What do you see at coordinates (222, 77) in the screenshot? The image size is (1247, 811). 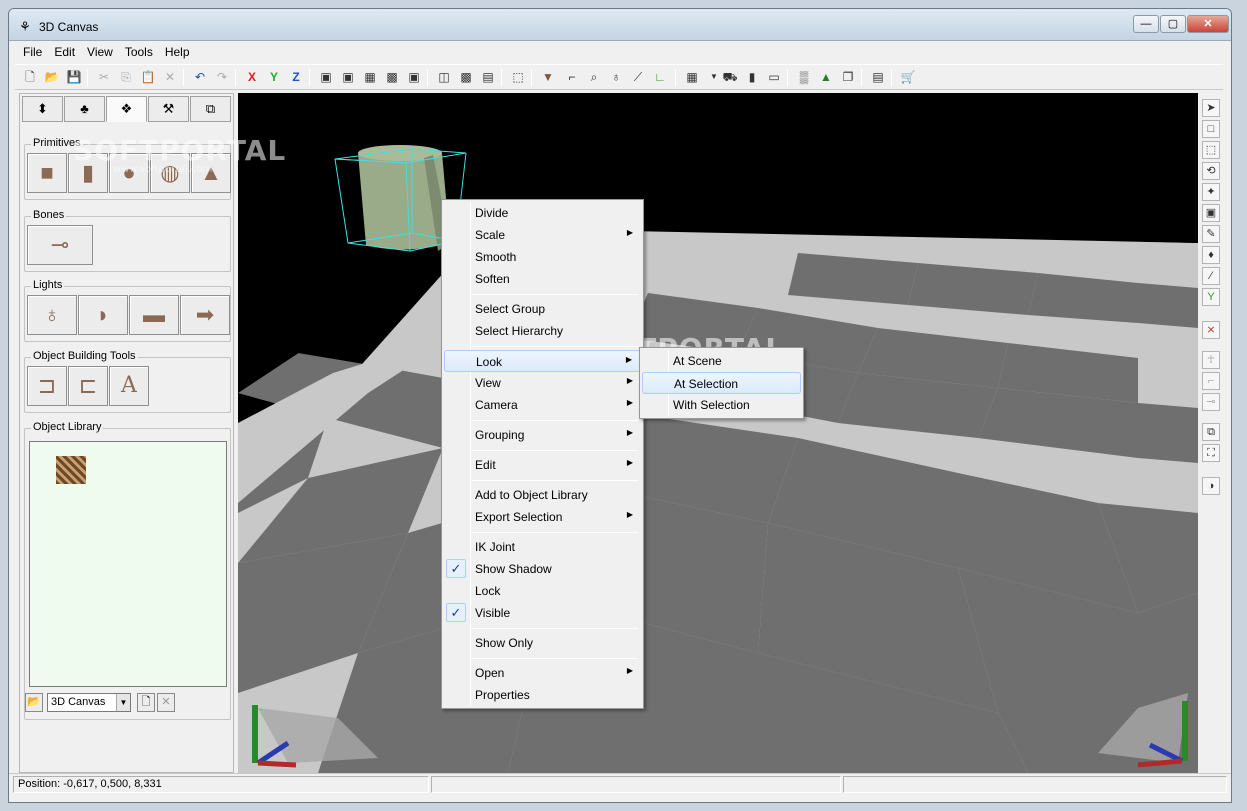 I see `redo-icon: ↷` at bounding box center [222, 77].